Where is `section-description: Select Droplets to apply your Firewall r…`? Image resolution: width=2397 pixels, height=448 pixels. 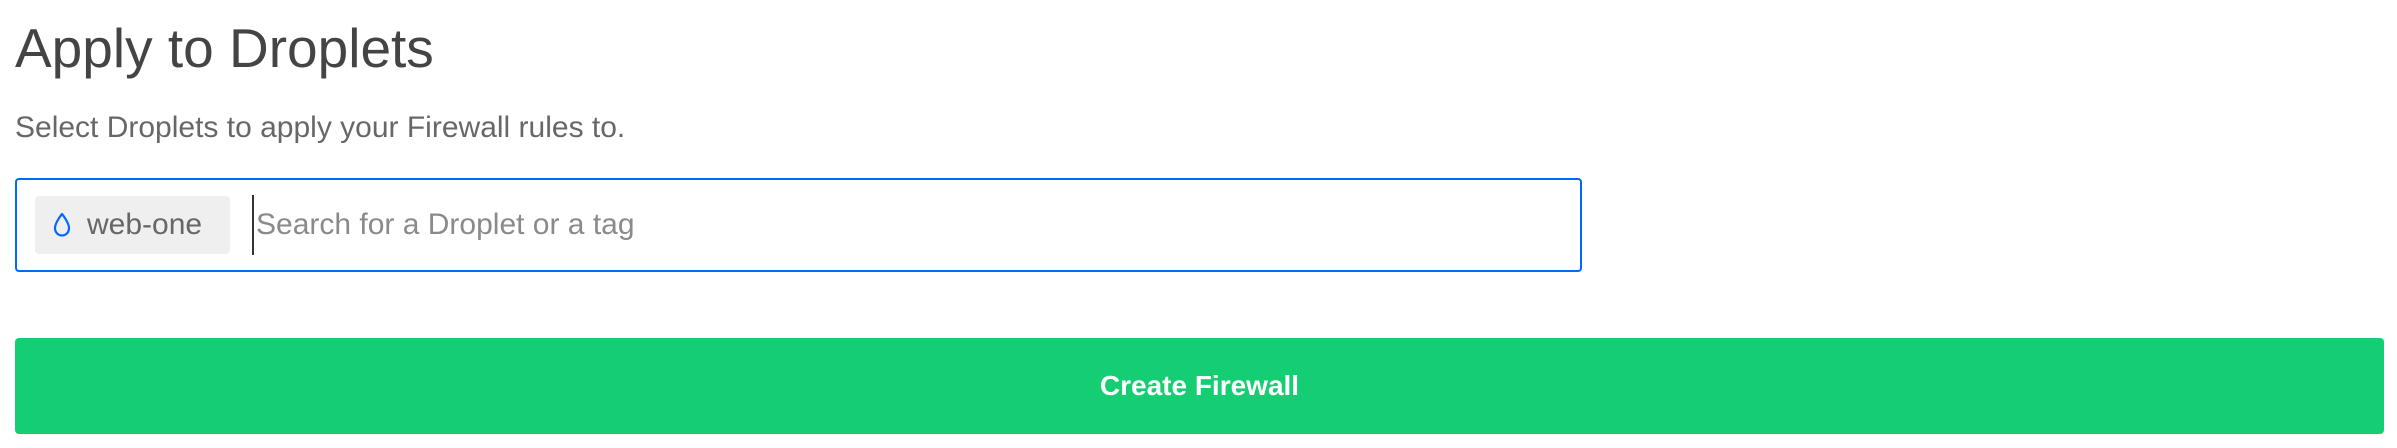
section-description: Select Droplets to apply your Firewall r… is located at coordinates (320, 127).